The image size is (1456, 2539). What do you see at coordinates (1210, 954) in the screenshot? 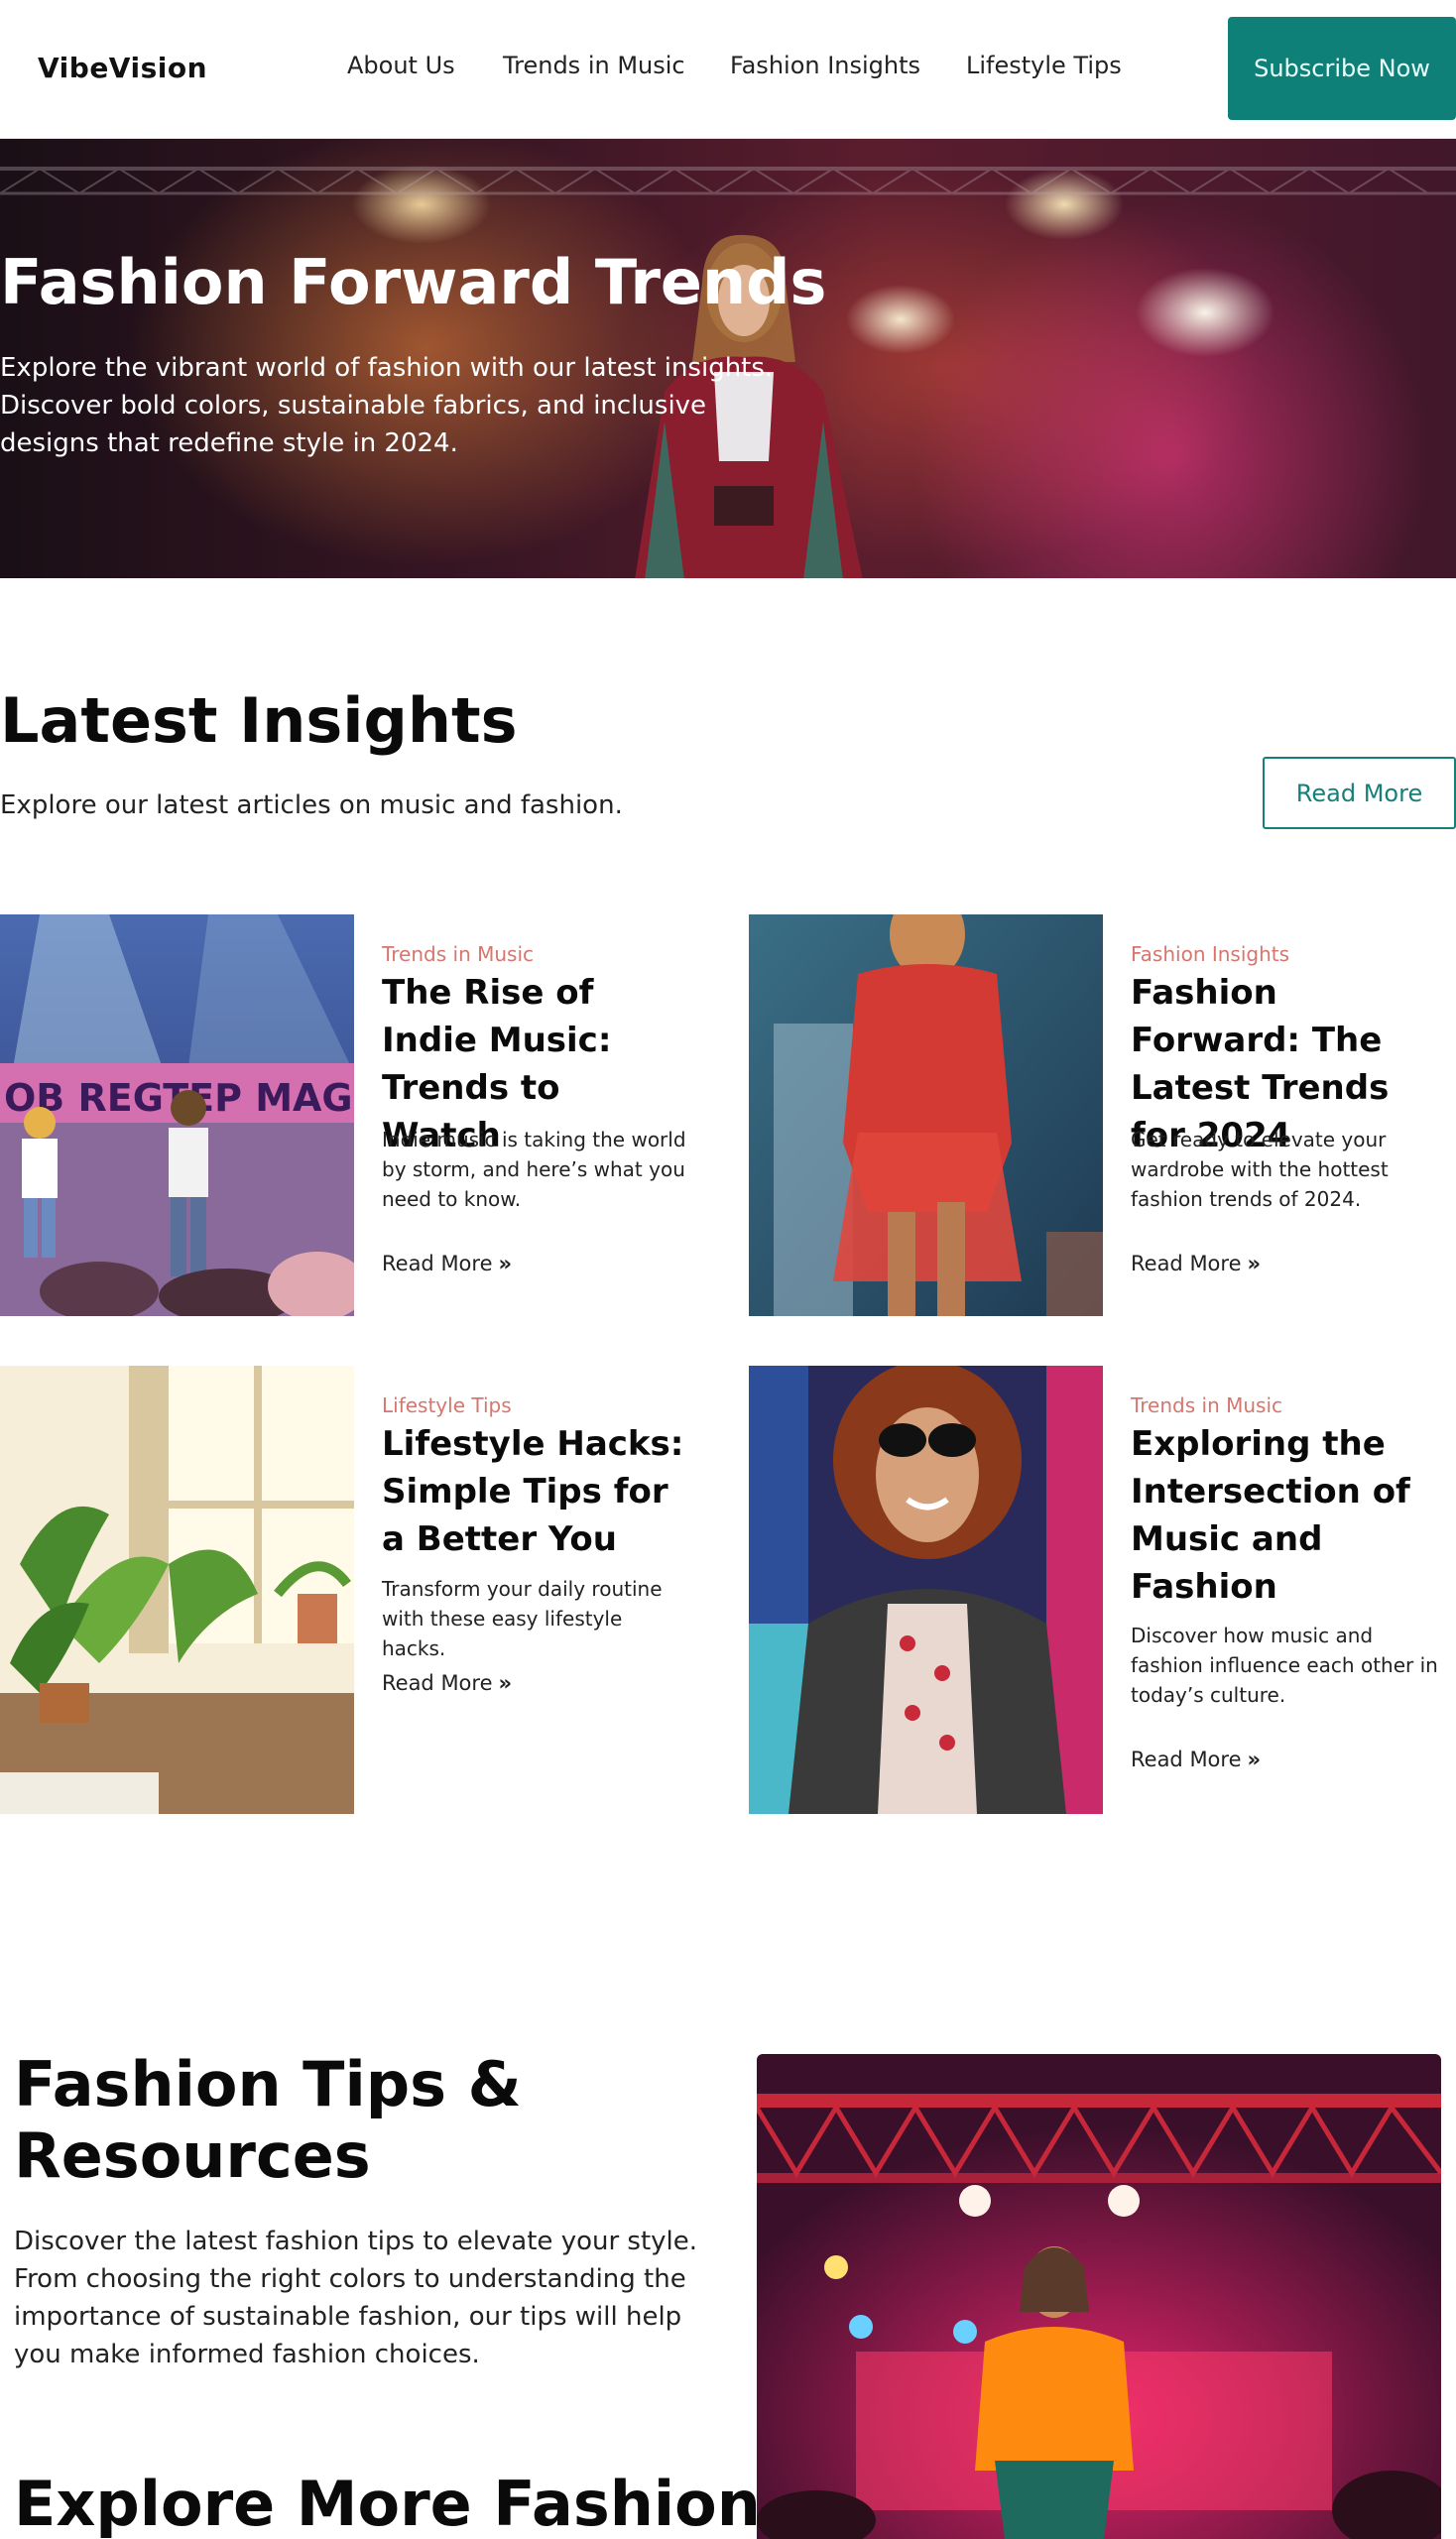
I see `card-category: Fashion Insights` at bounding box center [1210, 954].